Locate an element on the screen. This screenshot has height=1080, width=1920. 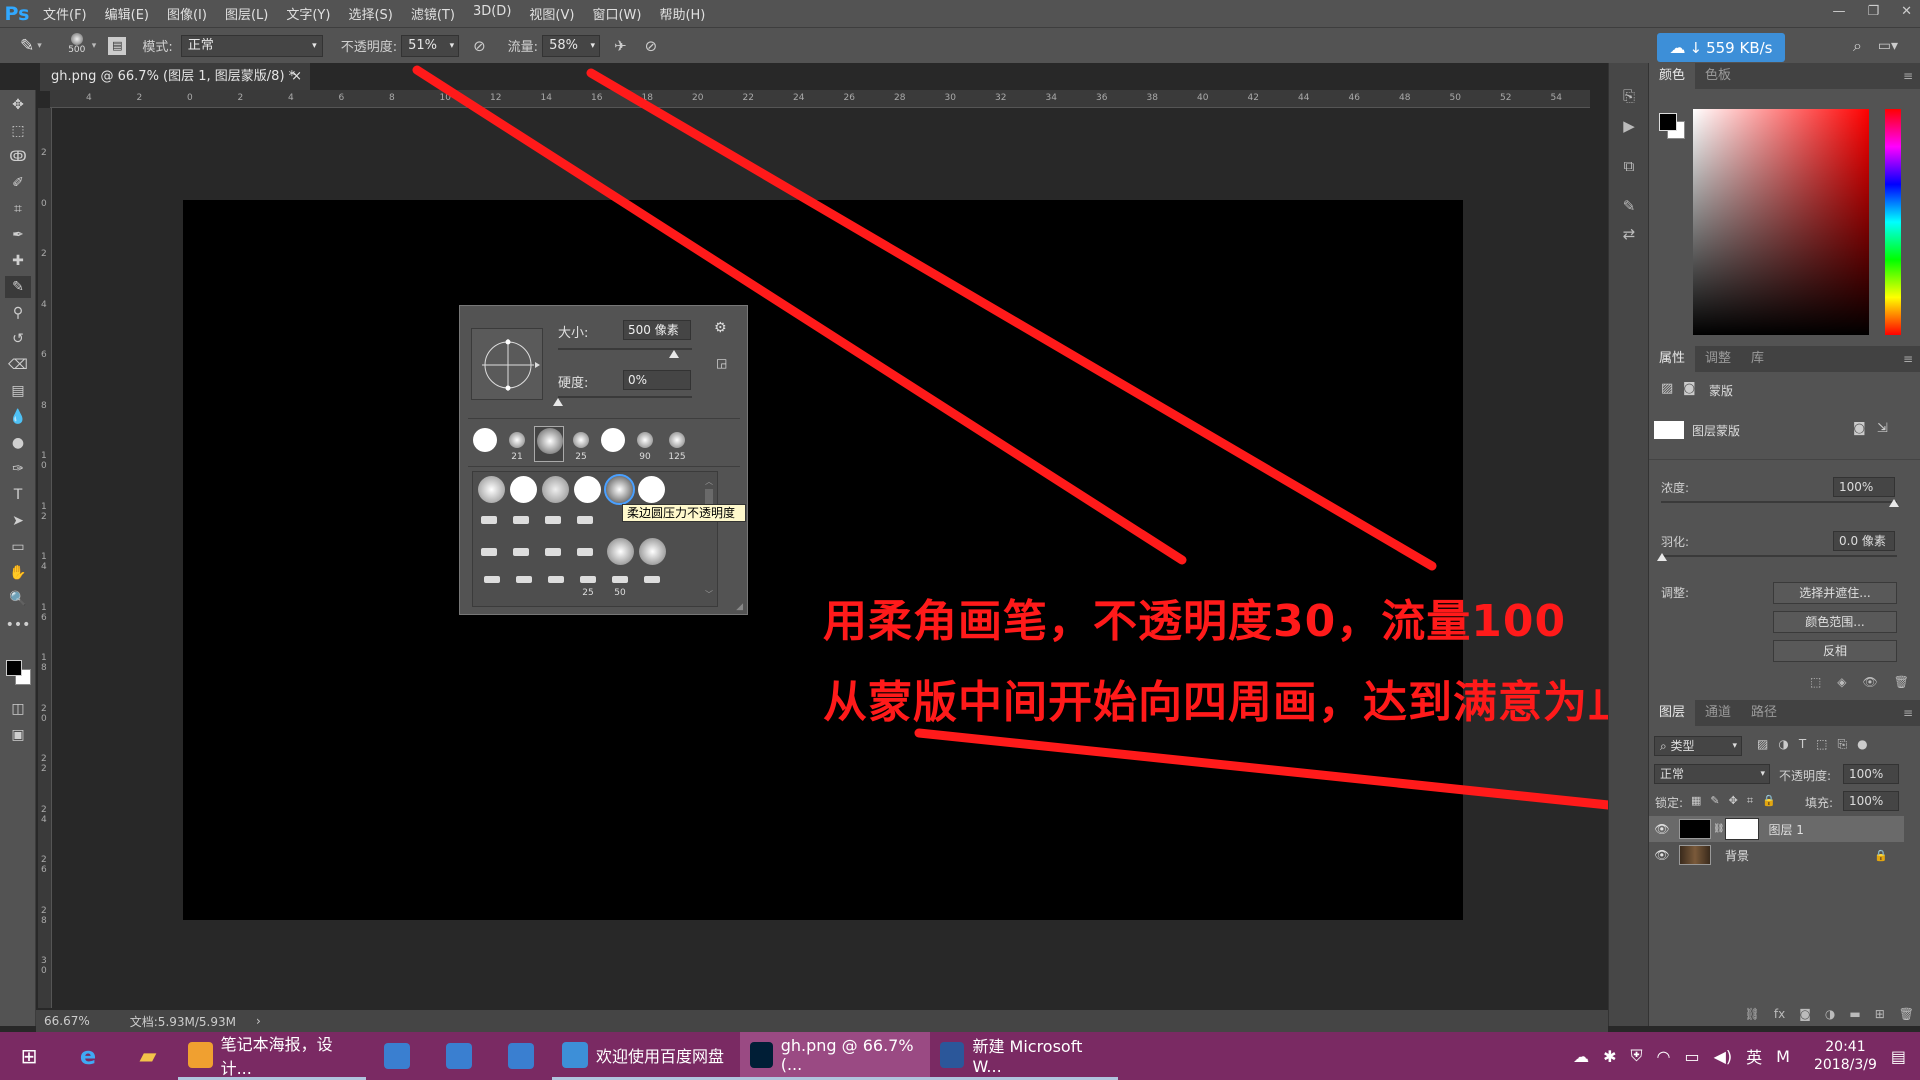
menu-item: 选择(S) is located at coordinates (370, 13).